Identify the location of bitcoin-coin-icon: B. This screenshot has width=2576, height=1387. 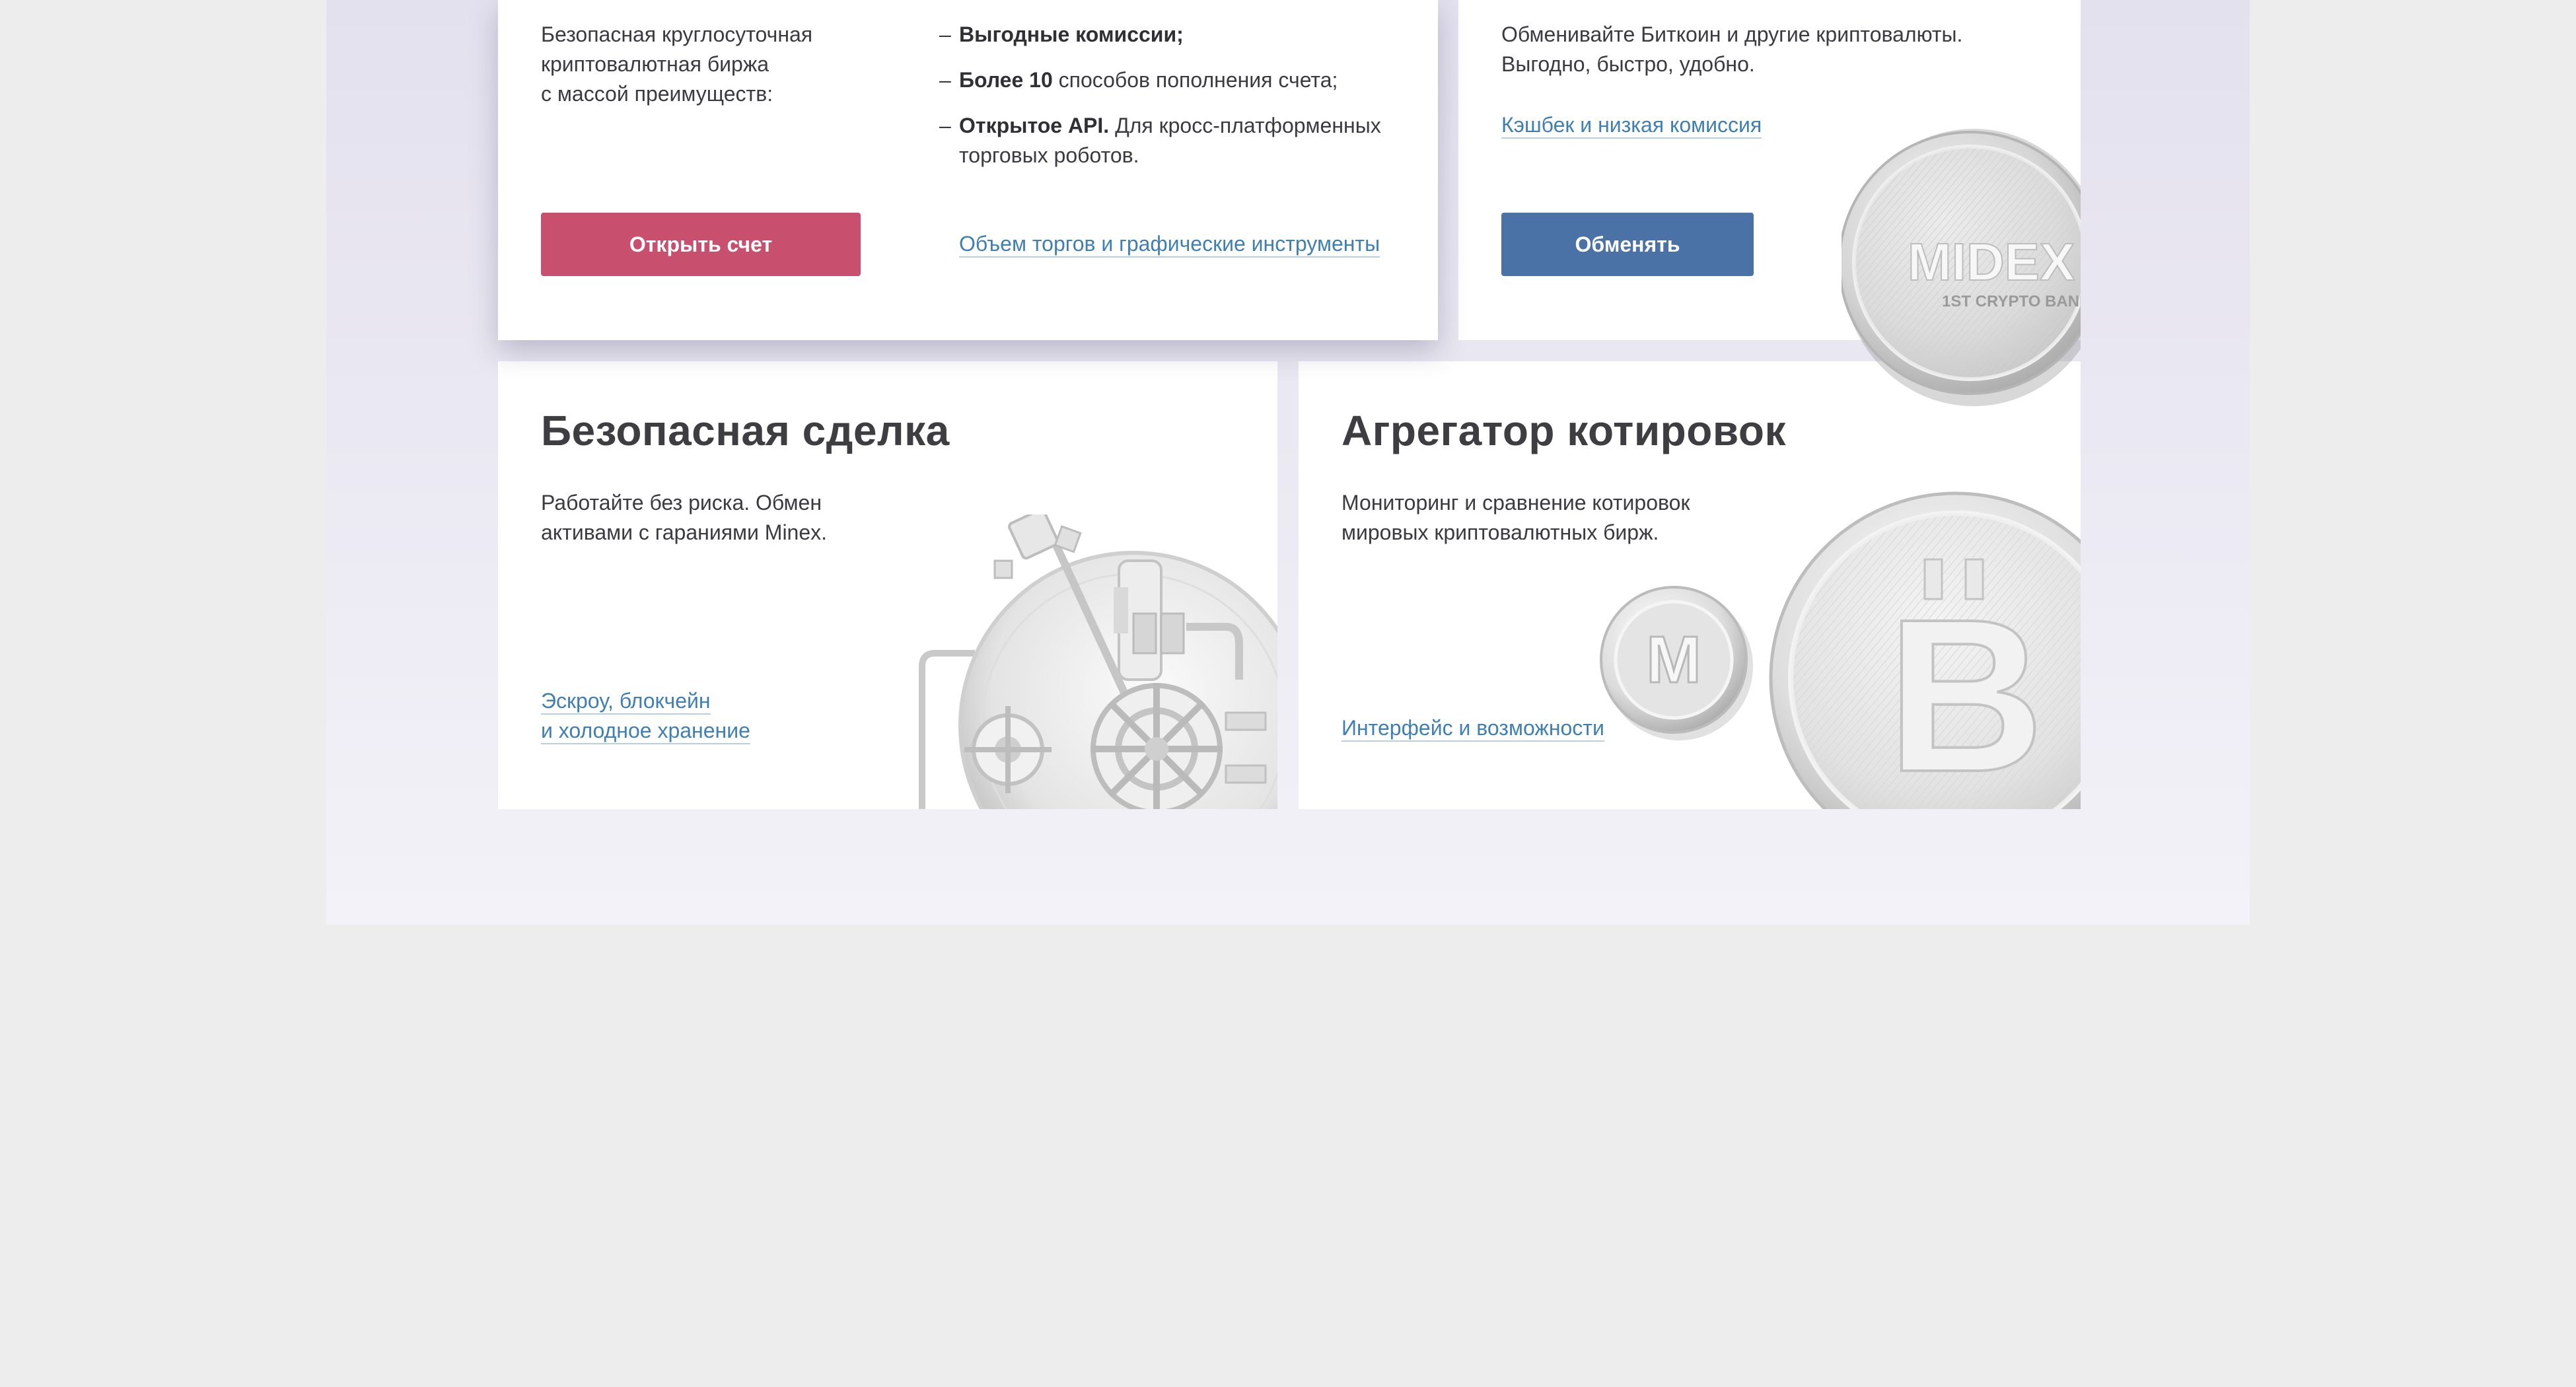
(1925, 650).